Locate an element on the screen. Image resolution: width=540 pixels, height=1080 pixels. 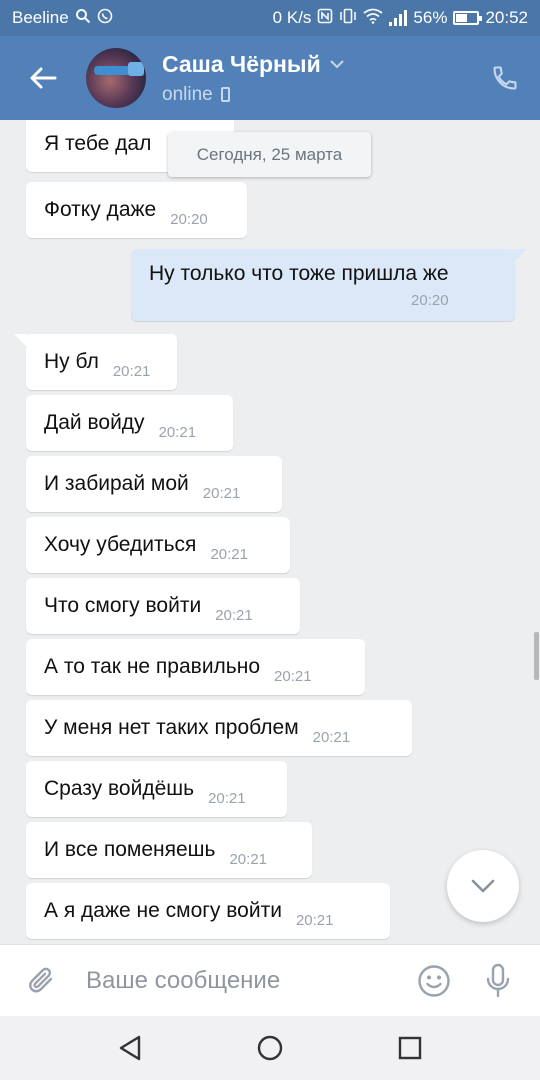
message-text: А я даже не смогу войти is located at coordinates (163, 910).